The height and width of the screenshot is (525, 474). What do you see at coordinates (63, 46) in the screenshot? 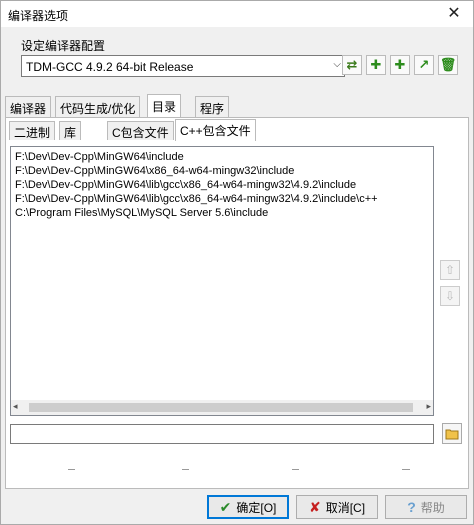
I see `compiler-set-label: 设定编译器配置` at bounding box center [63, 46].